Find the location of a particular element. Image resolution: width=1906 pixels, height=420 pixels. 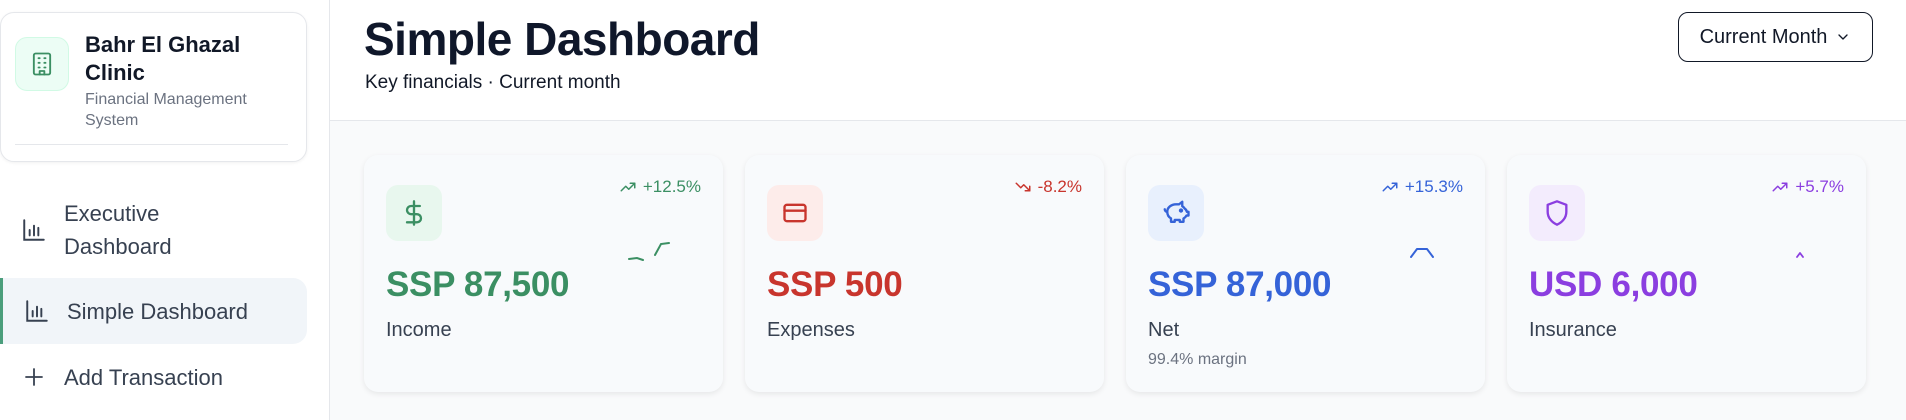

margin-note: 99.4% margin is located at coordinates (1197, 359).